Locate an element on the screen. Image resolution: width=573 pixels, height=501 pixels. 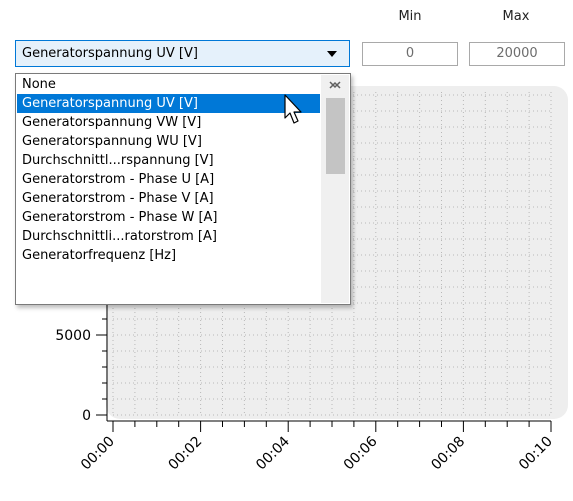
dropdown-option: Generatorfrequenz [Hz] is located at coordinates (168, 255).